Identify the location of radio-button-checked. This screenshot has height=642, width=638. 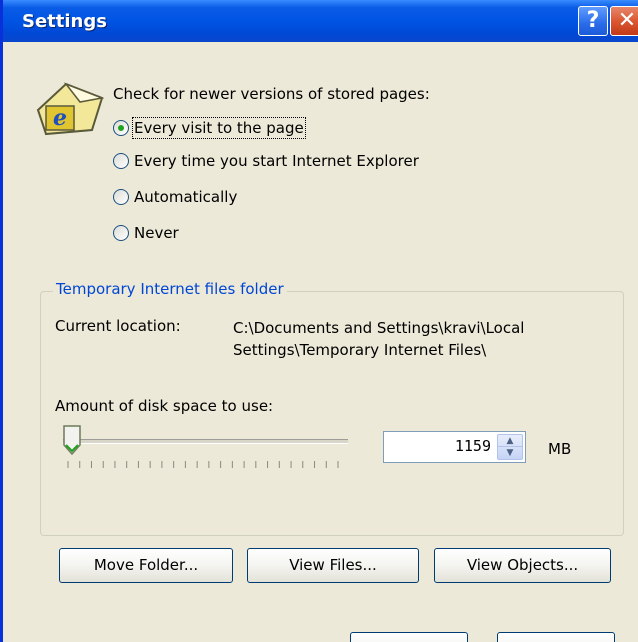
(121, 128).